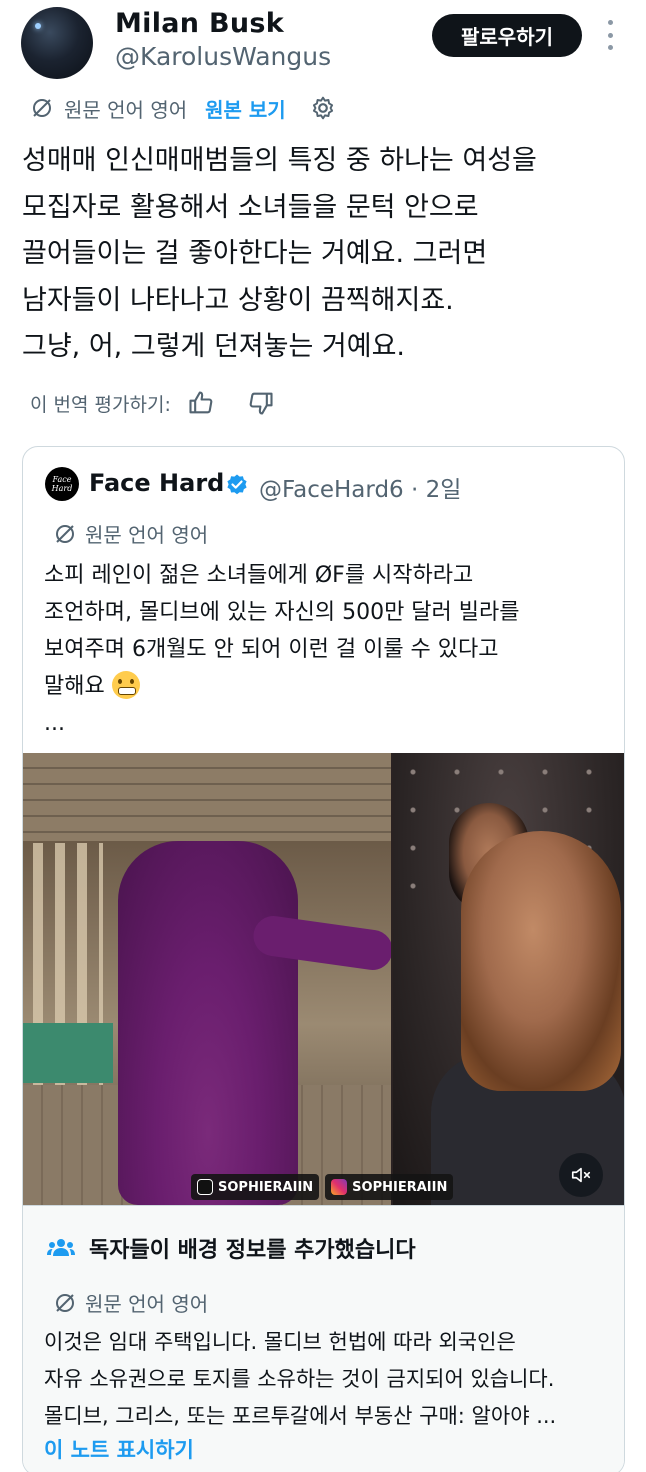 The image size is (646, 1472). What do you see at coordinates (238, 300) in the screenshot?
I see `tweet-line: 남자들이 나타나고 상황이 끔찍해지죠.` at bounding box center [238, 300].